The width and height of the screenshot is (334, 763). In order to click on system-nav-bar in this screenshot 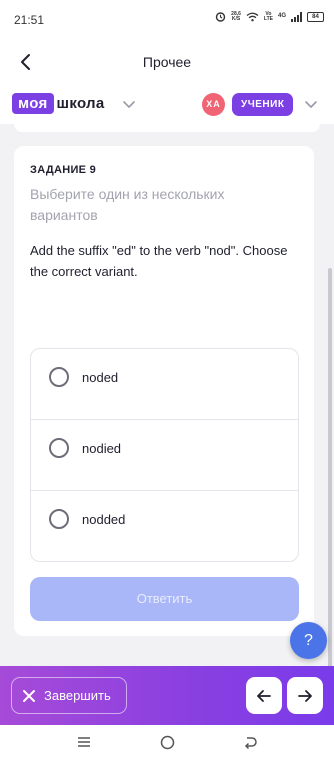, I will do `click(167, 744)`.